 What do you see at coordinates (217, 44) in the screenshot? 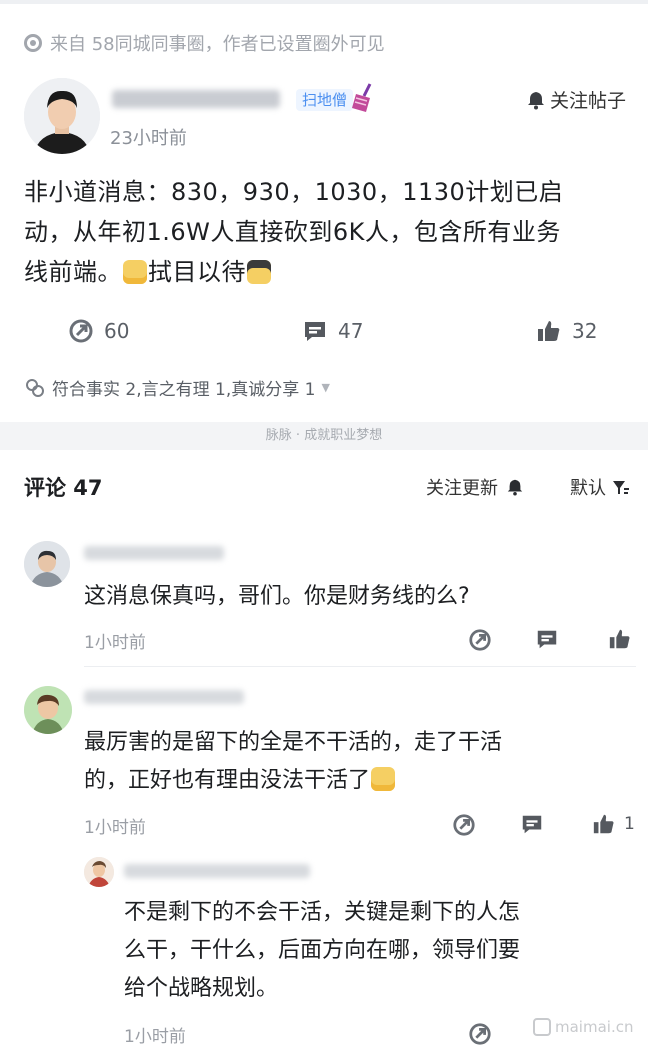
I see `post-source-text: 来自 58同城同事圈，作者已设置圈外可见` at bounding box center [217, 44].